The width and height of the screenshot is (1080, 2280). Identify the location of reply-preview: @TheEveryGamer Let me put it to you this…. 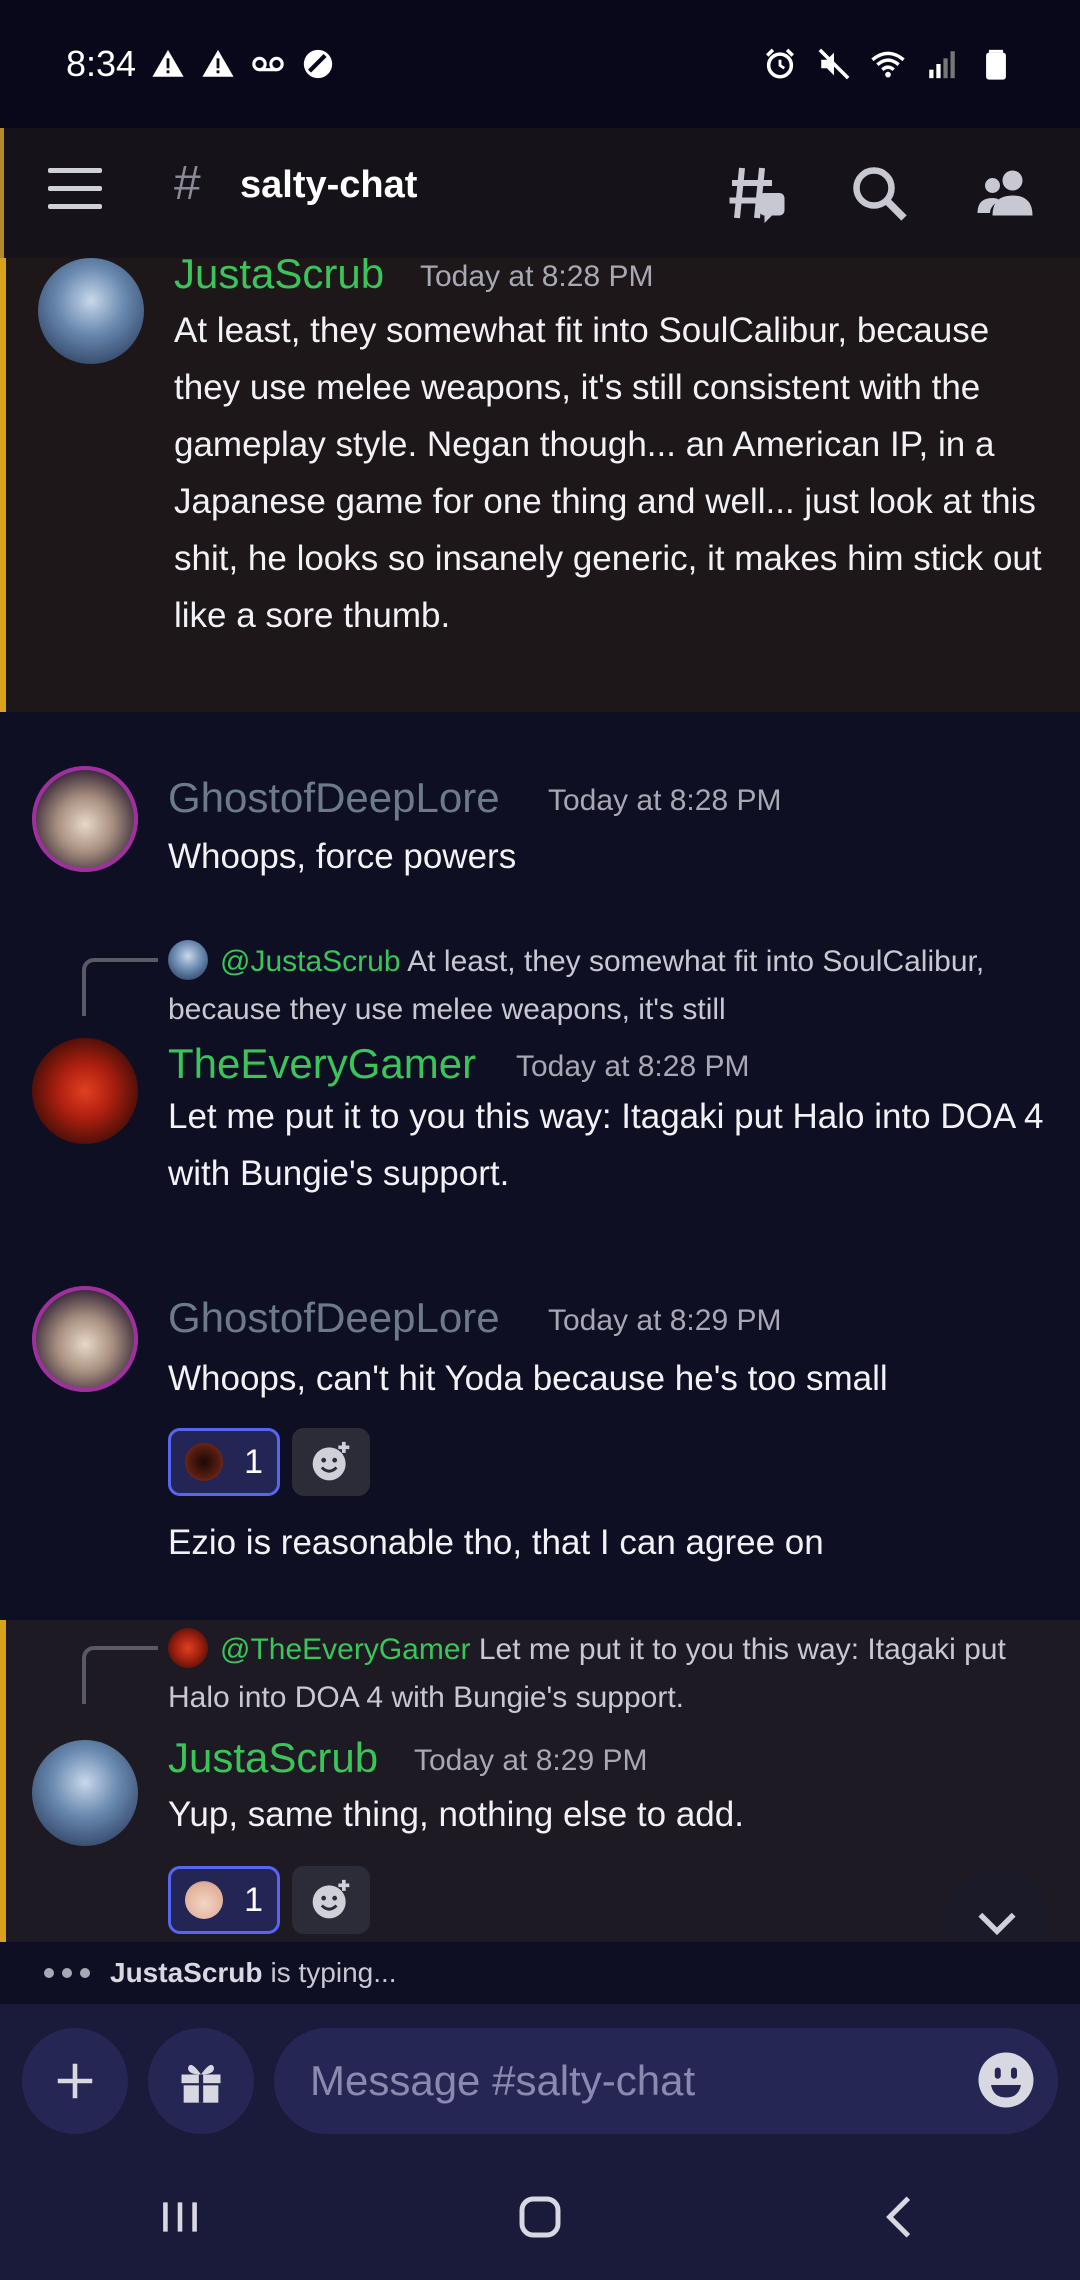
(608, 1674).